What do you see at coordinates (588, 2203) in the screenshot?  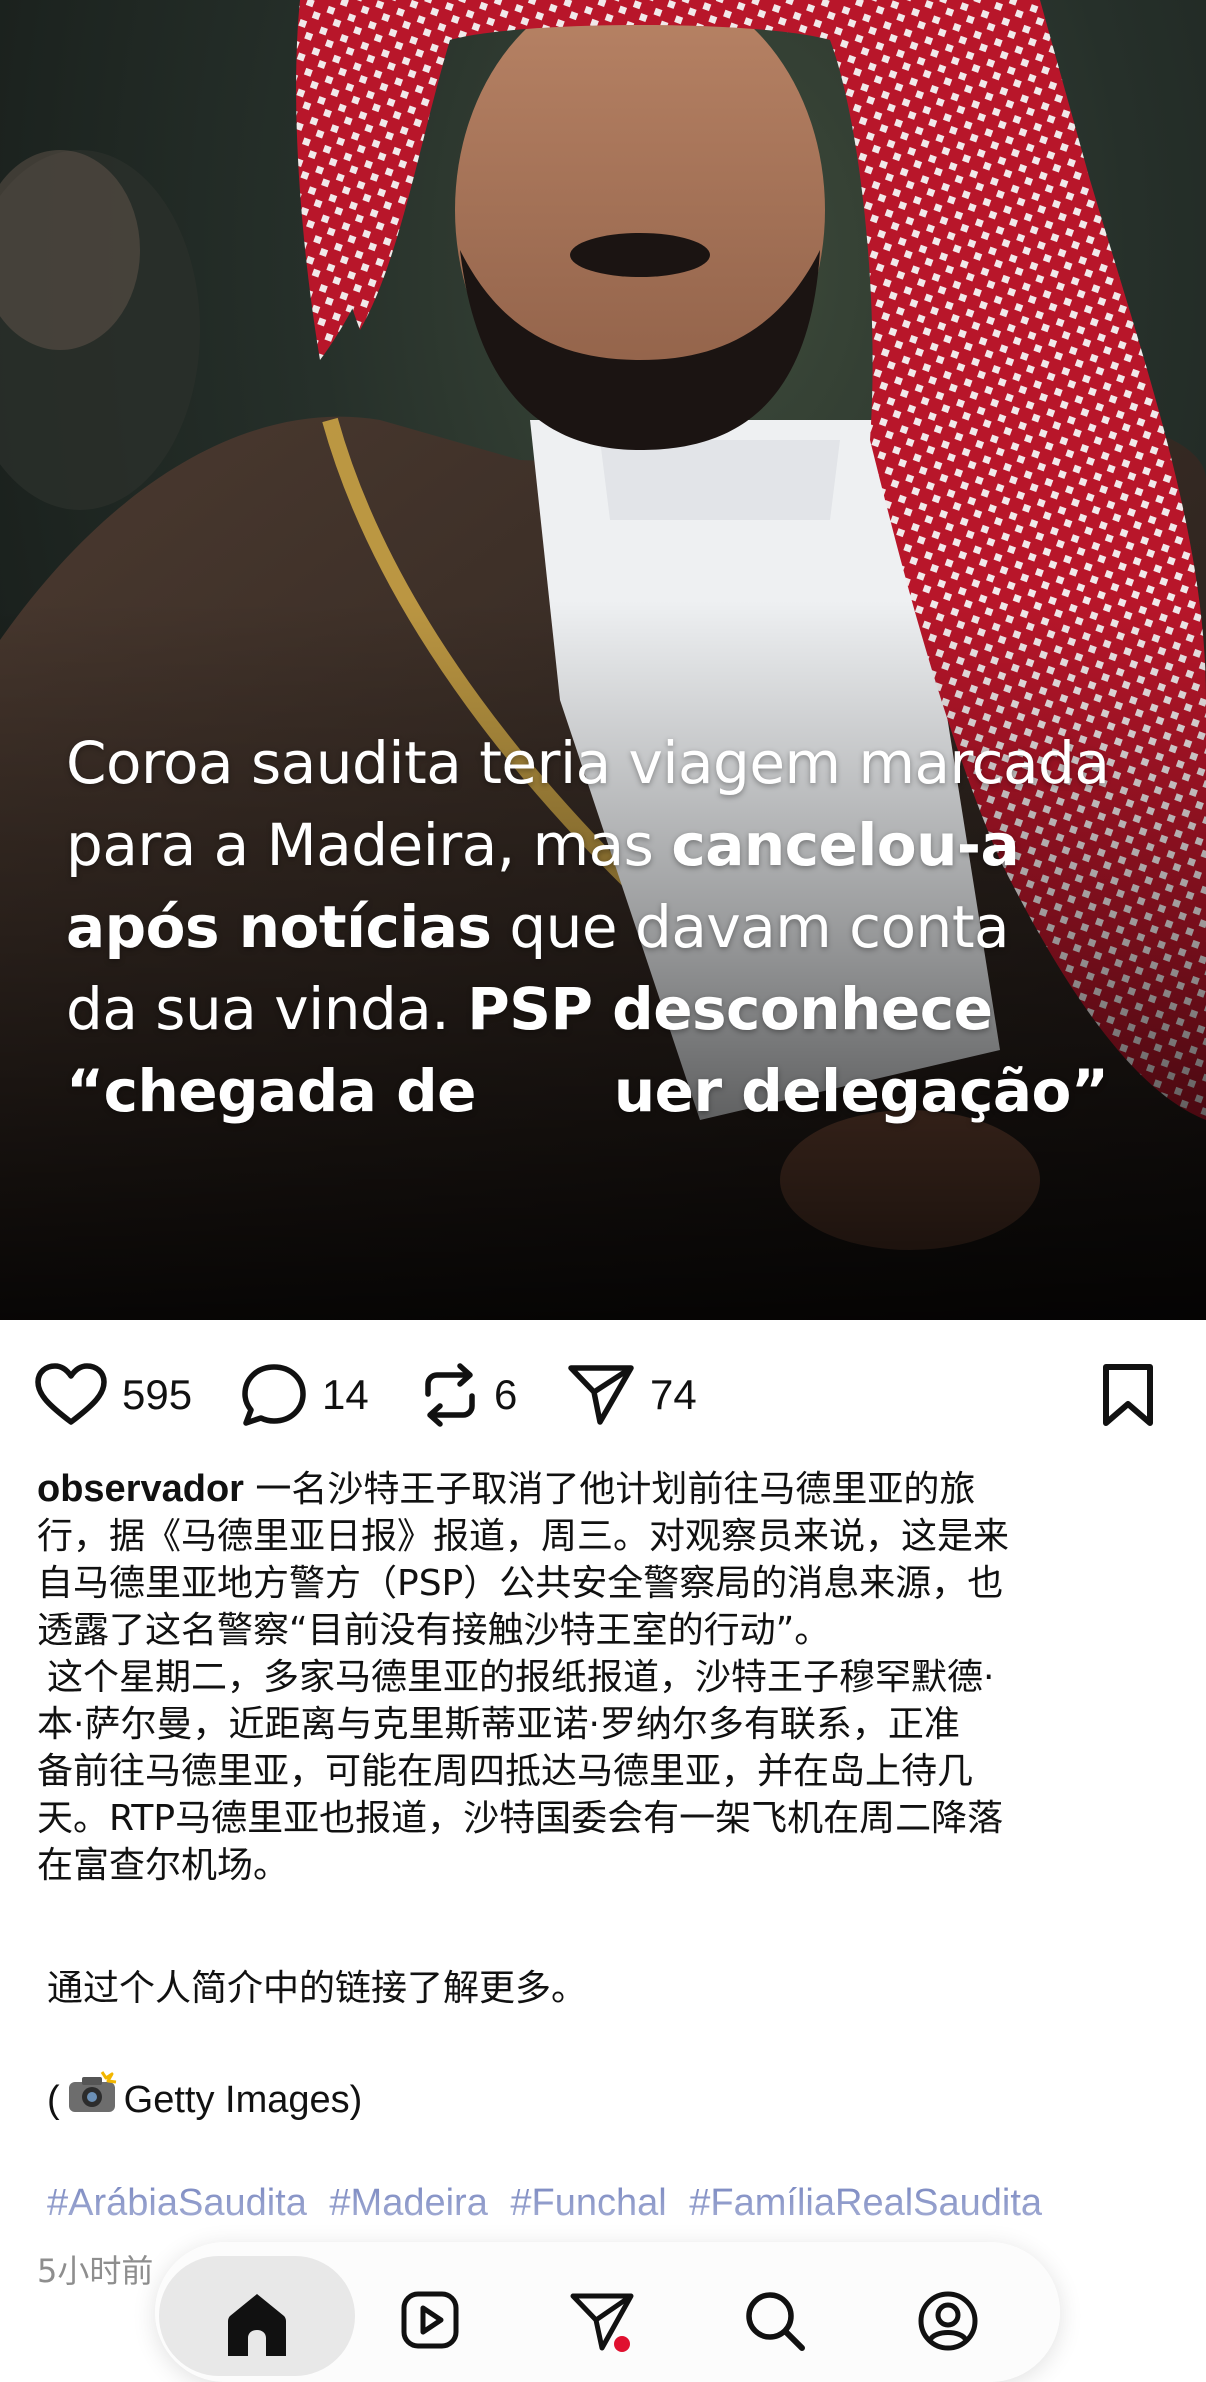 I see `hashtag-link: #Funchal` at bounding box center [588, 2203].